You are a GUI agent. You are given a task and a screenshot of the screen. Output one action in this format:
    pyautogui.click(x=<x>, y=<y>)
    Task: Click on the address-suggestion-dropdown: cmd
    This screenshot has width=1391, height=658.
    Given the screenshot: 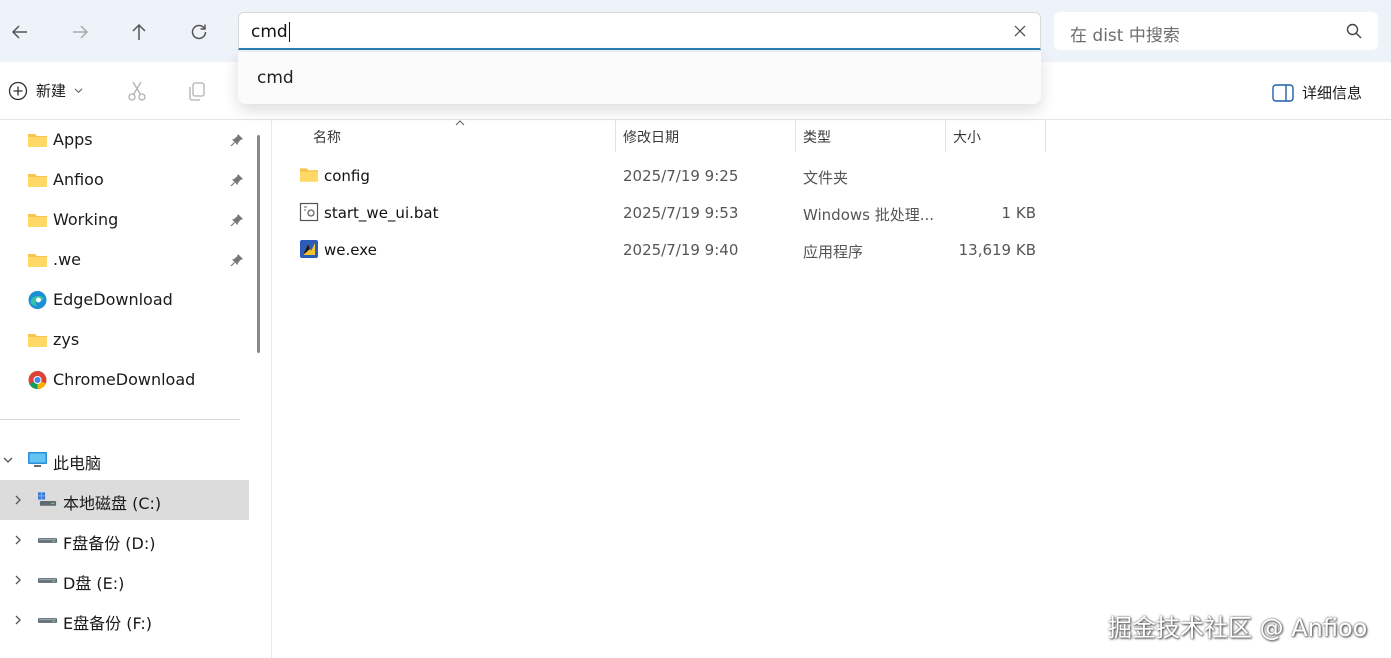 What is the action you would take?
    pyautogui.click(x=639, y=78)
    